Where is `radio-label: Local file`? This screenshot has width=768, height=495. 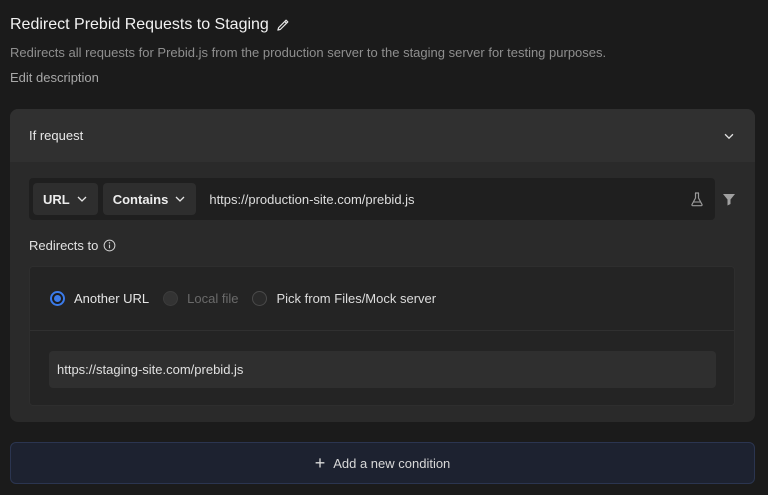 radio-label: Local file is located at coordinates (213, 298).